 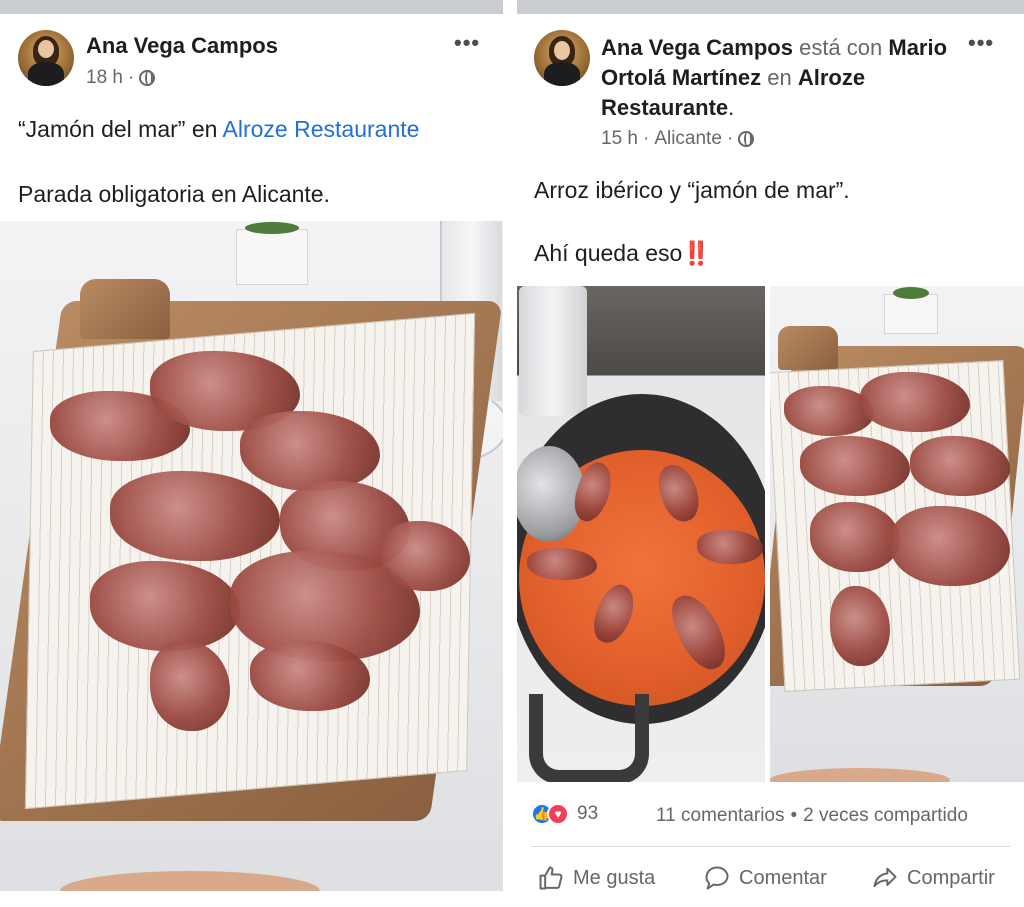 I want to click on post-time: 15 h, so click(x=619, y=139).